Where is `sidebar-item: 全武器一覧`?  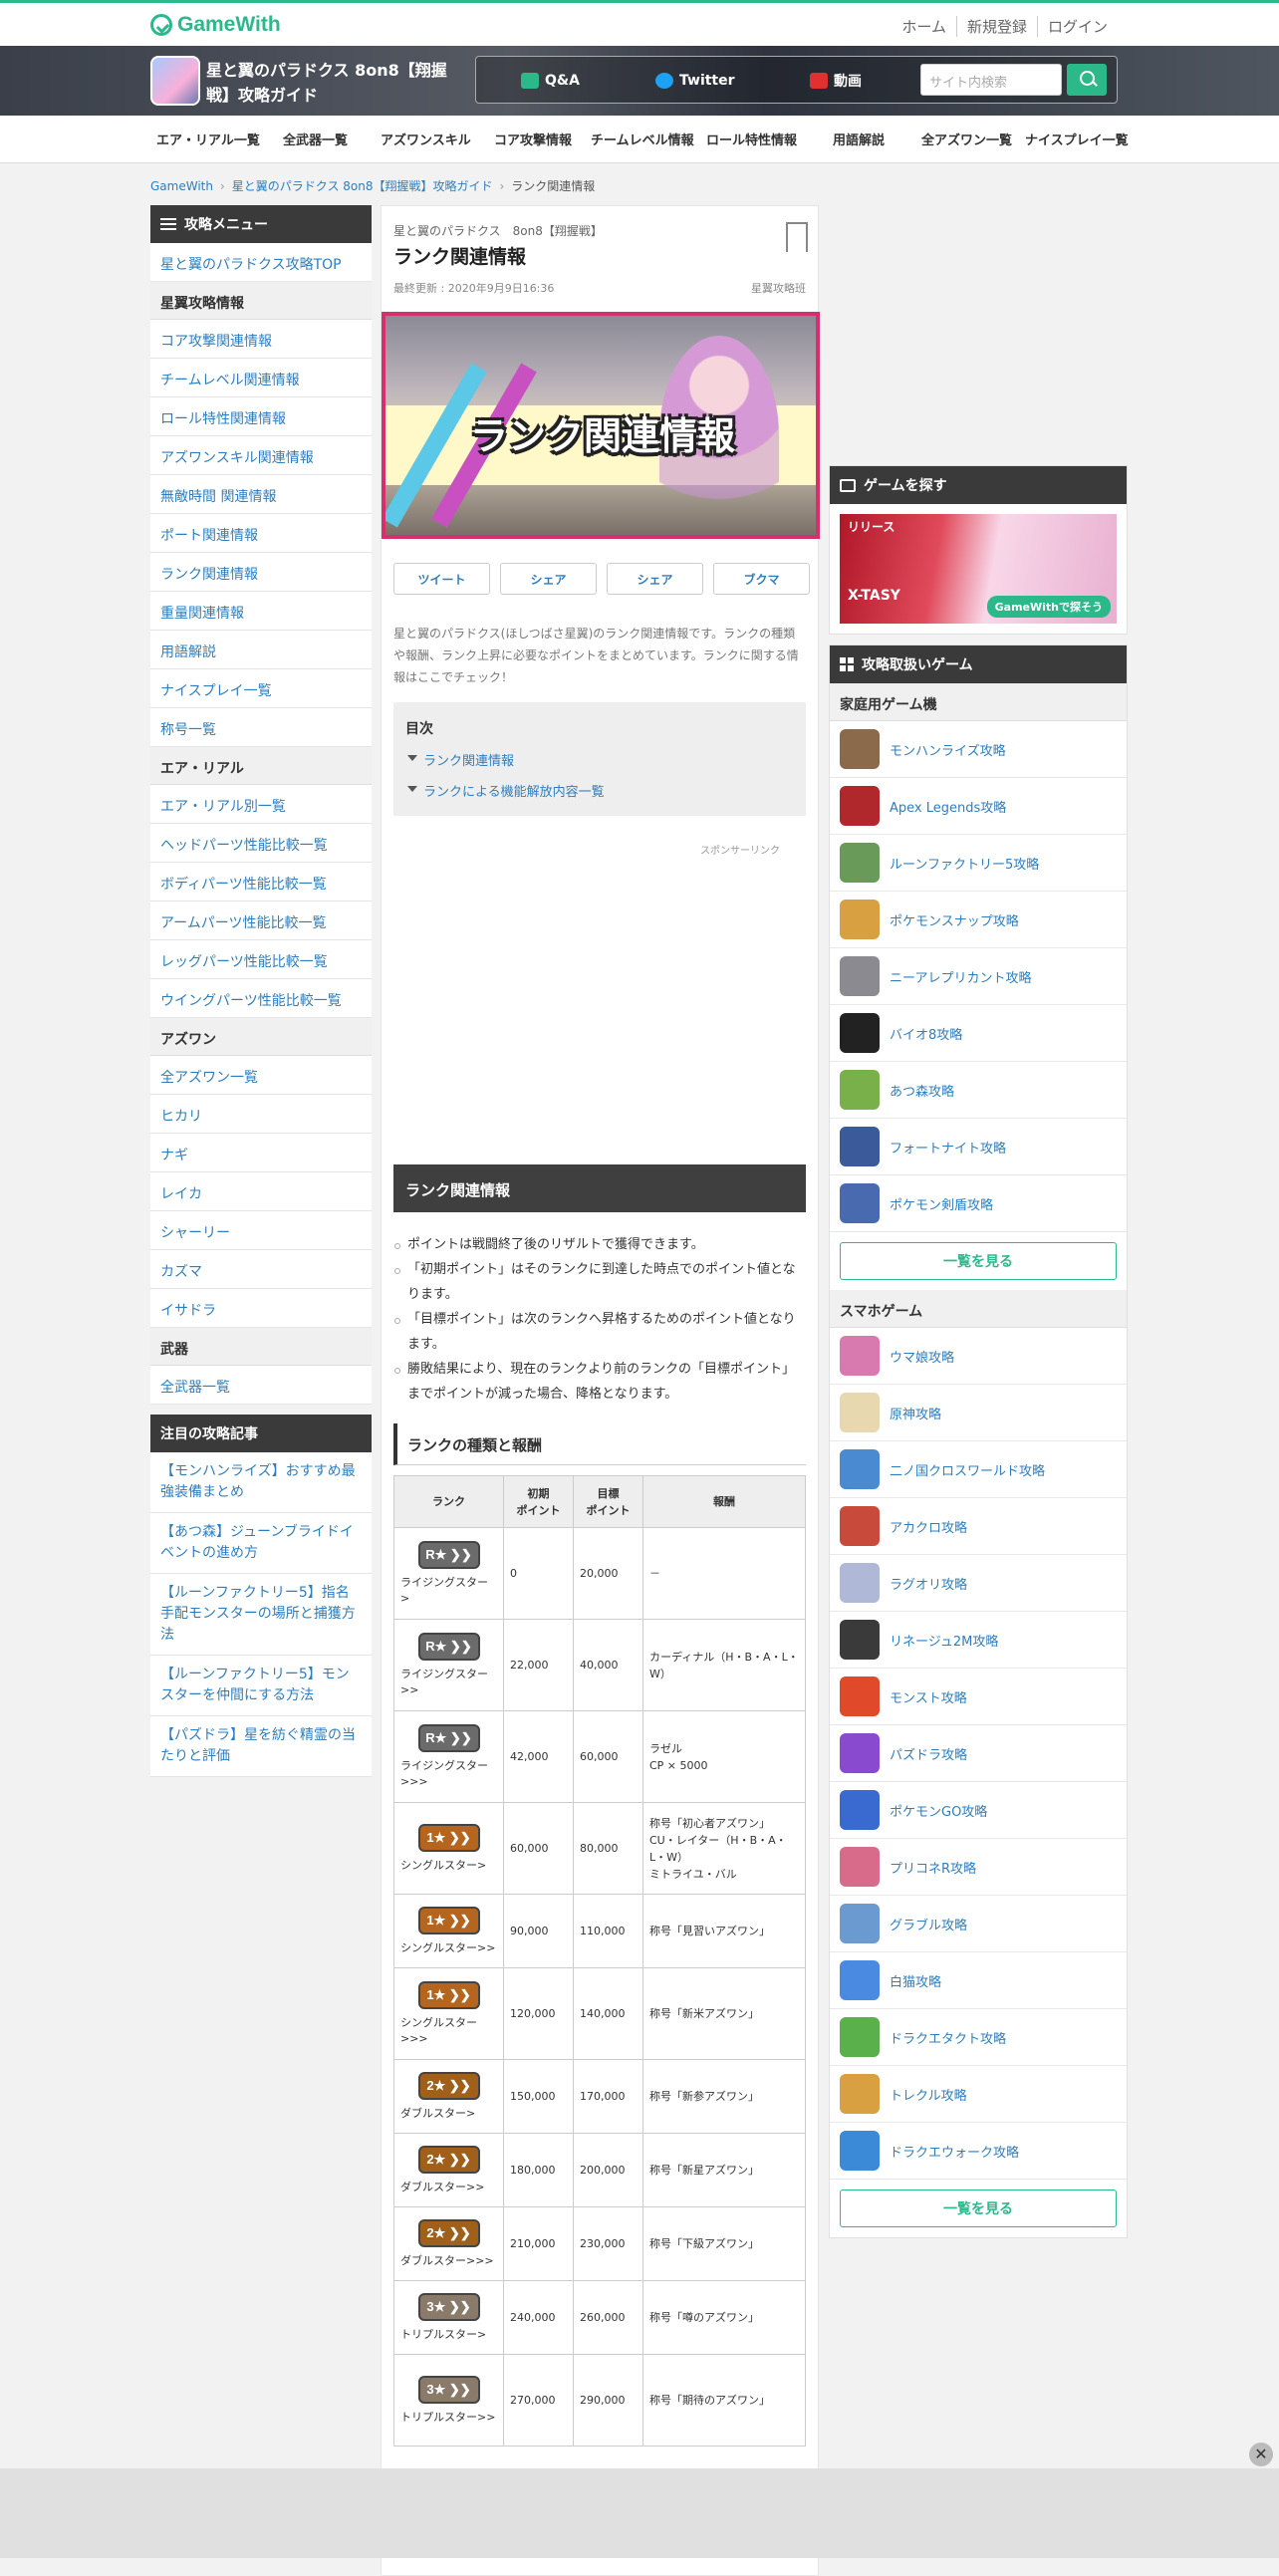 sidebar-item: 全武器一覧 is located at coordinates (261, 1385).